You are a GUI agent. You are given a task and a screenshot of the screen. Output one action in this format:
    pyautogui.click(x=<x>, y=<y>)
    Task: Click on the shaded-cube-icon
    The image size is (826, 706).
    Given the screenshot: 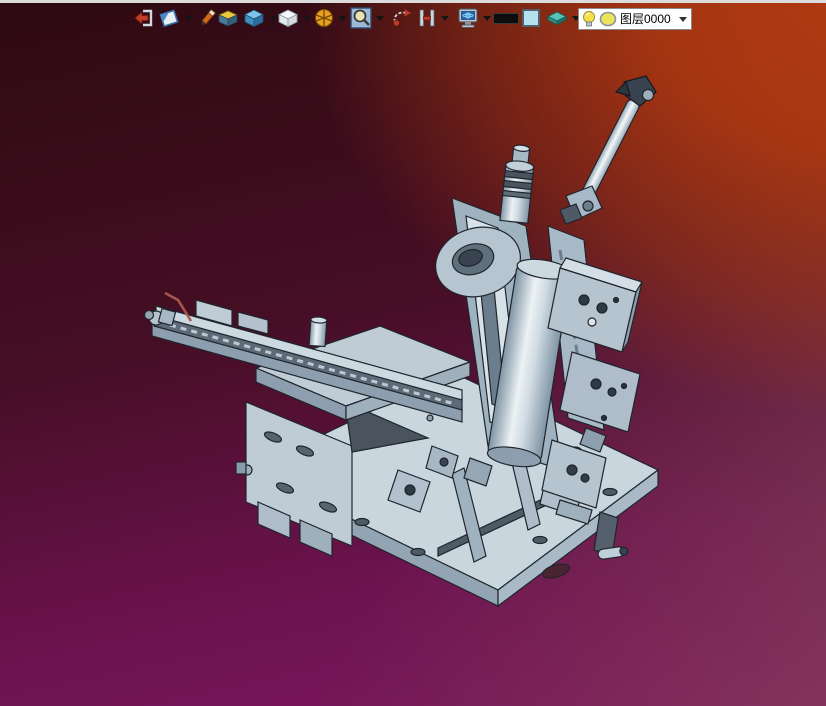 What is the action you would take?
    pyautogui.click(x=254, y=18)
    